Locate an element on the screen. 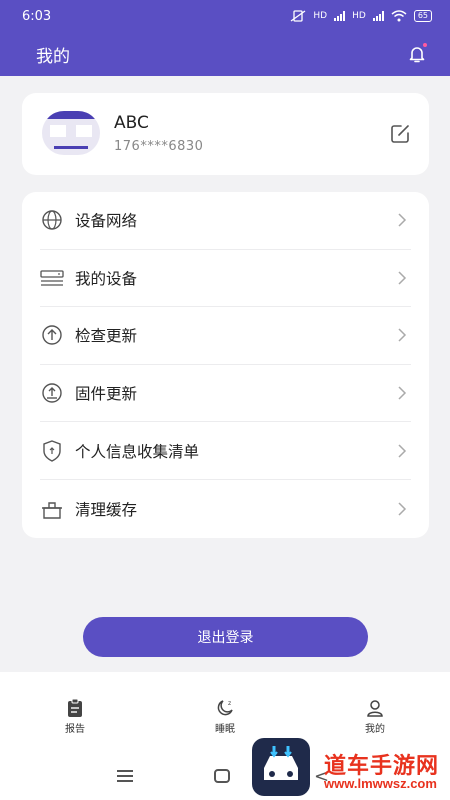 The image size is (450, 800). watermark-logo is located at coordinates (281, 767).